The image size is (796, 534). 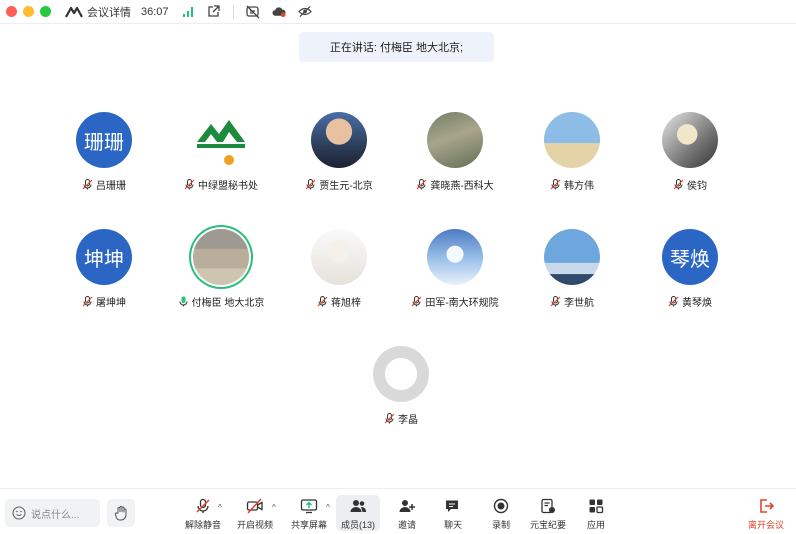 What do you see at coordinates (304, 12) in the screenshot?
I see `hidden-view-icon` at bounding box center [304, 12].